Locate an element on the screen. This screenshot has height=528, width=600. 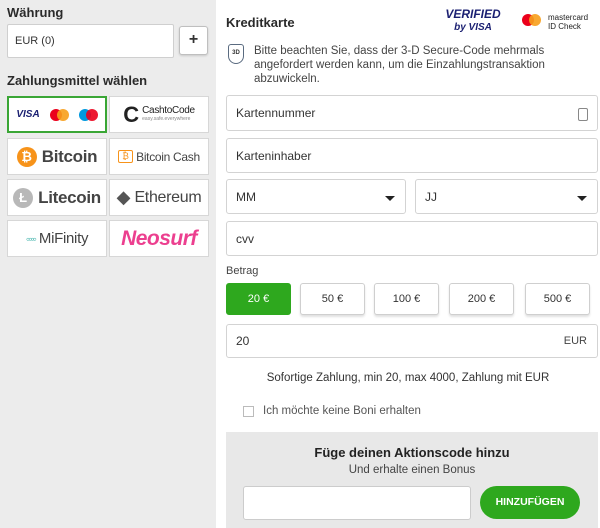
visa-logo: VISA is located at coordinates (28, 114).